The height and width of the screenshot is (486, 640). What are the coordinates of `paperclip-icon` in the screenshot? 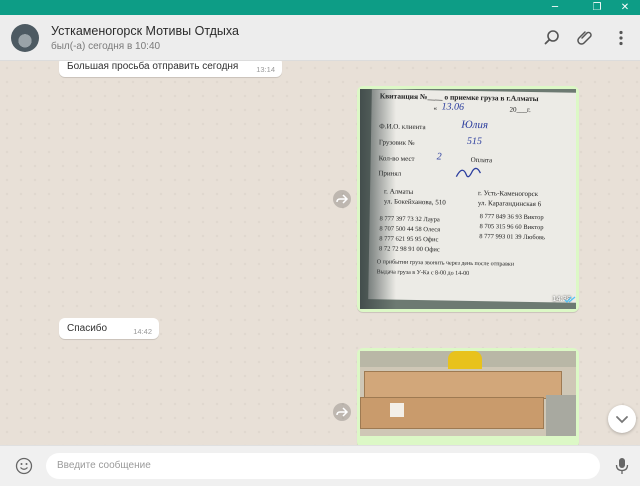 It's located at (585, 38).